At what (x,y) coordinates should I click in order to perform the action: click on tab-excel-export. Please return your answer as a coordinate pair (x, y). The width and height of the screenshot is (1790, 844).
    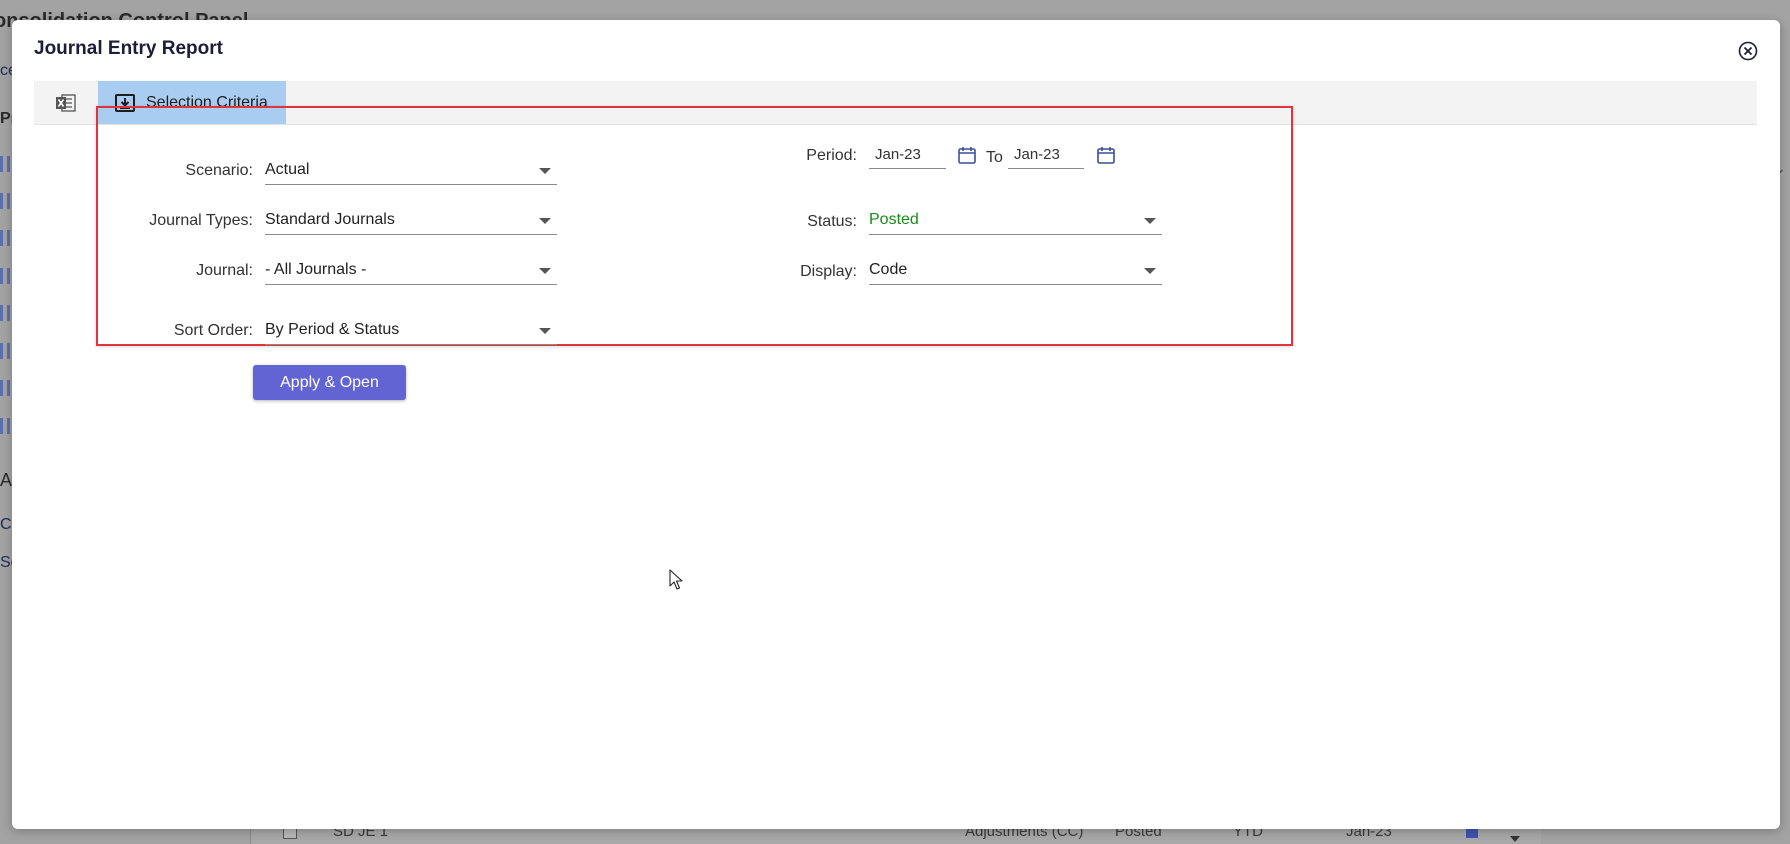
    Looking at the image, I should click on (66, 102).